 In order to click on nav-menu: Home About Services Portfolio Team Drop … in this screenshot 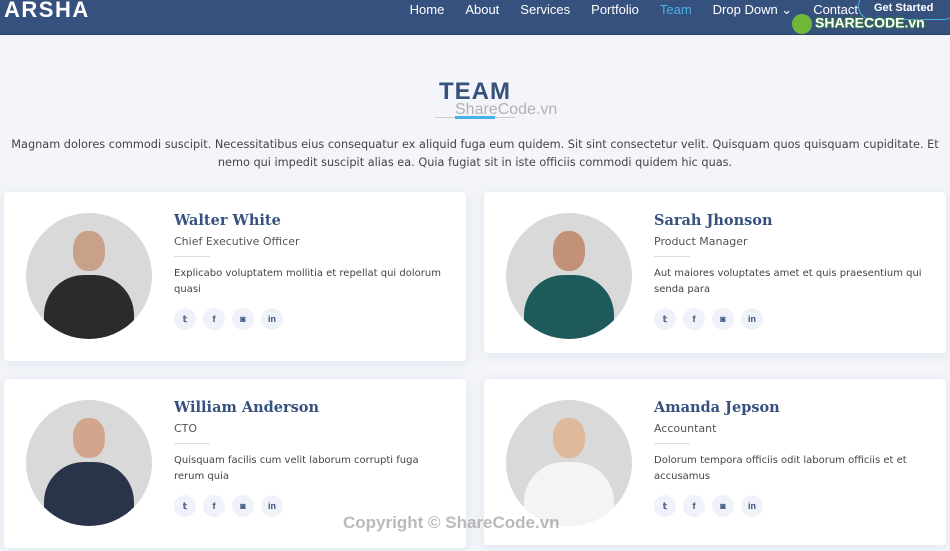, I will do `click(634, 10)`.